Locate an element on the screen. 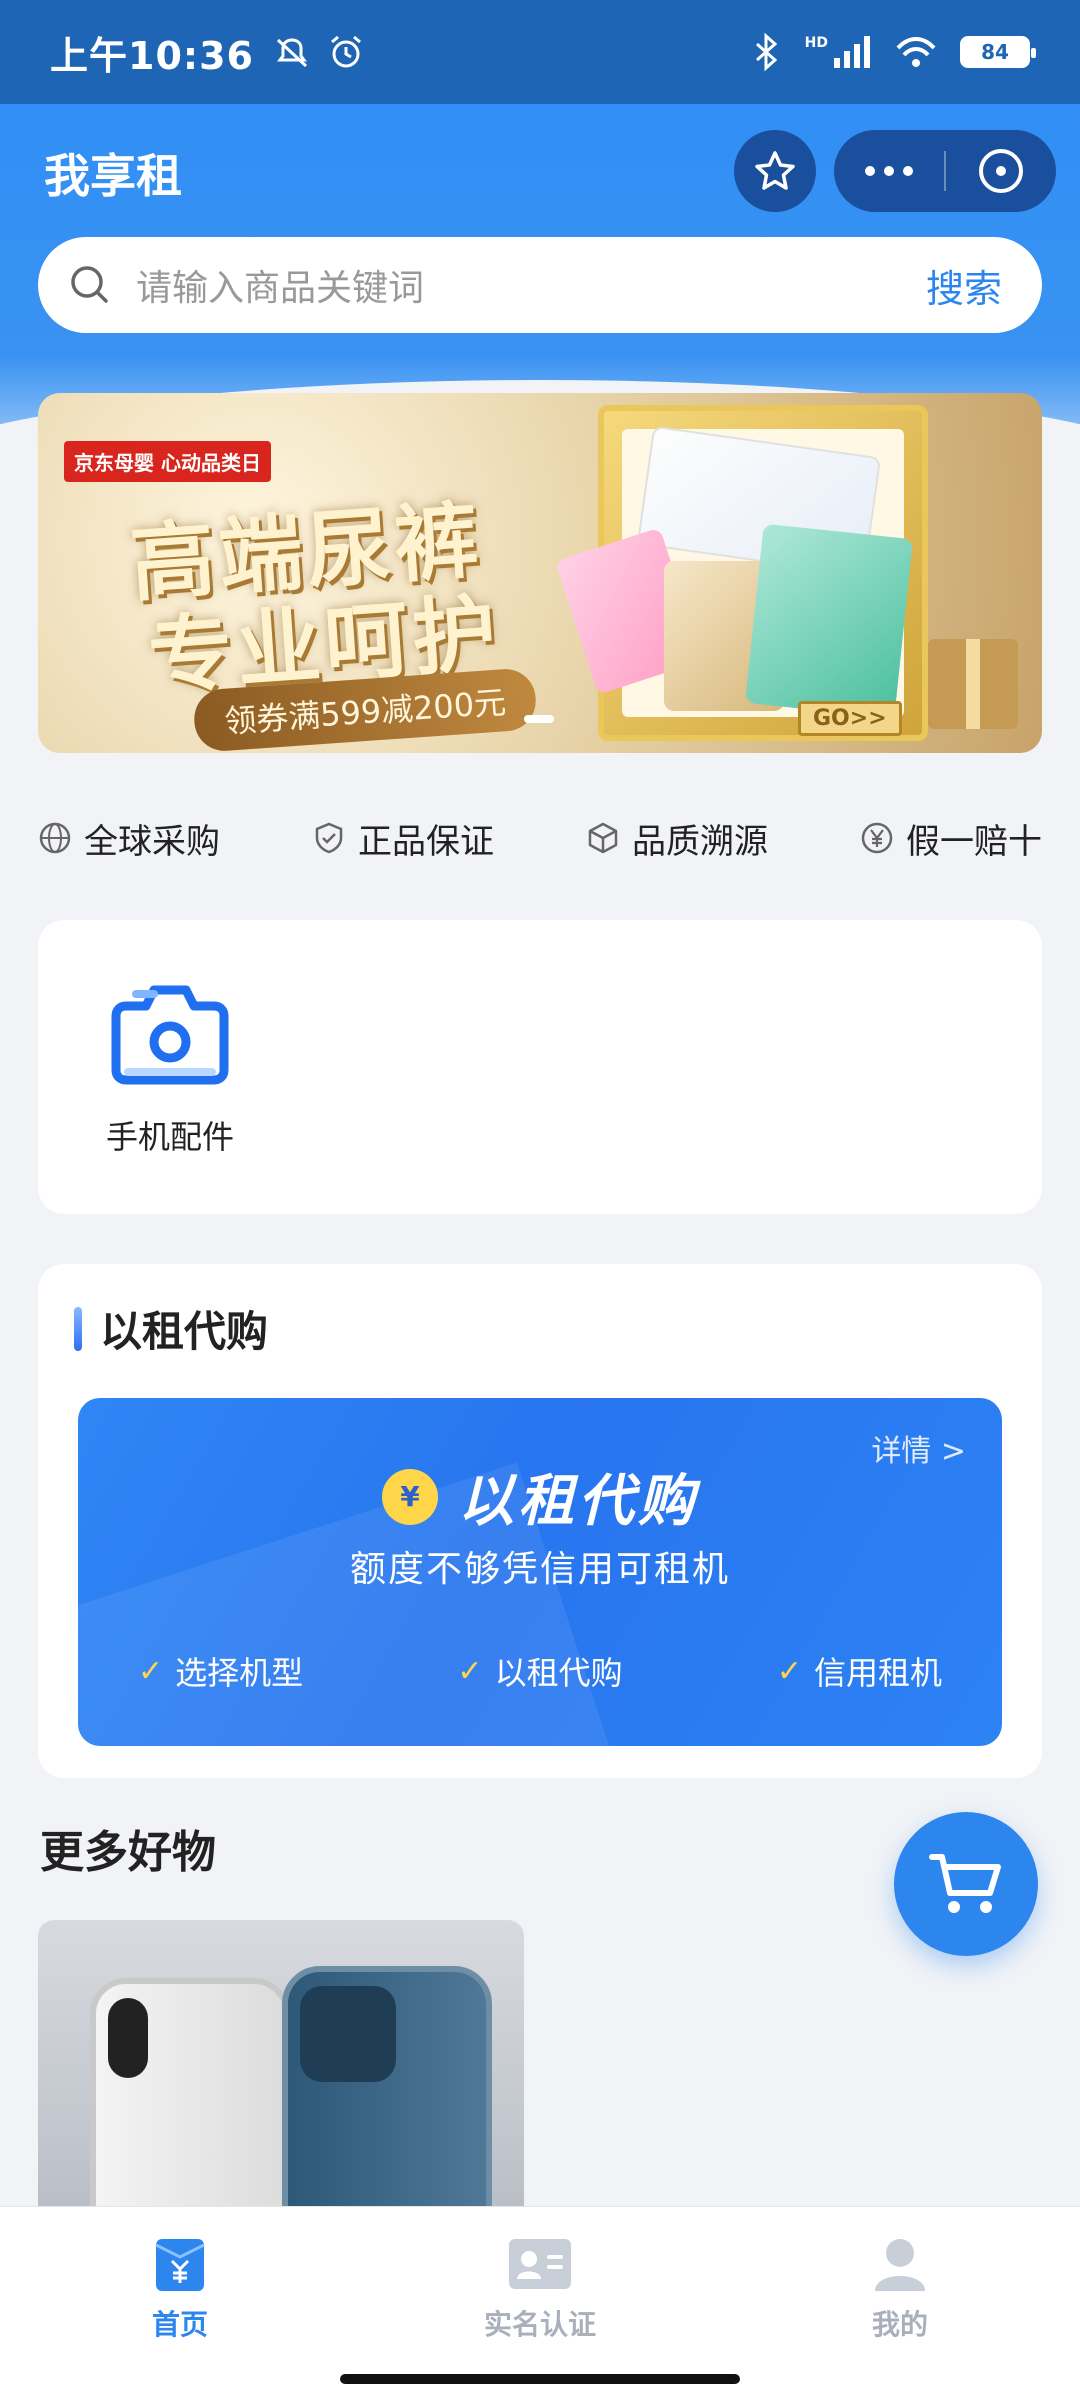 This screenshot has width=1080, height=2400. shopping-cart-icon is located at coordinates (965, 1883).